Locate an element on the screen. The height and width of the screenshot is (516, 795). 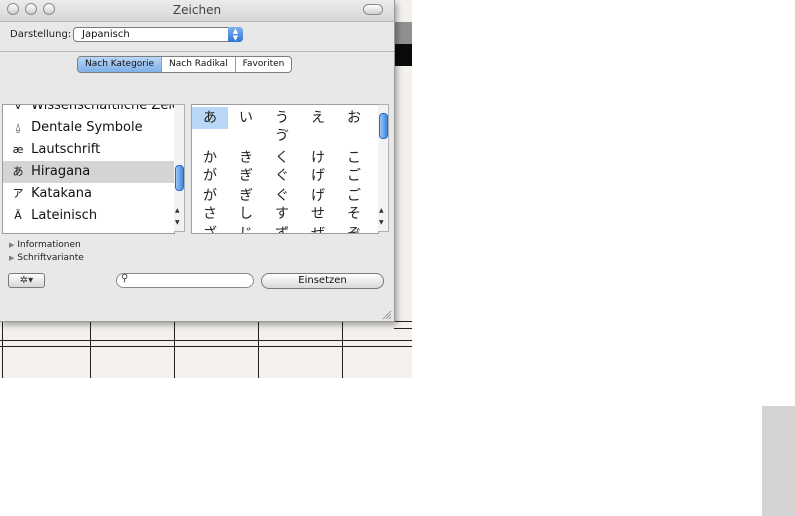
background-toolbar-strip is located at coordinates (403, 33).